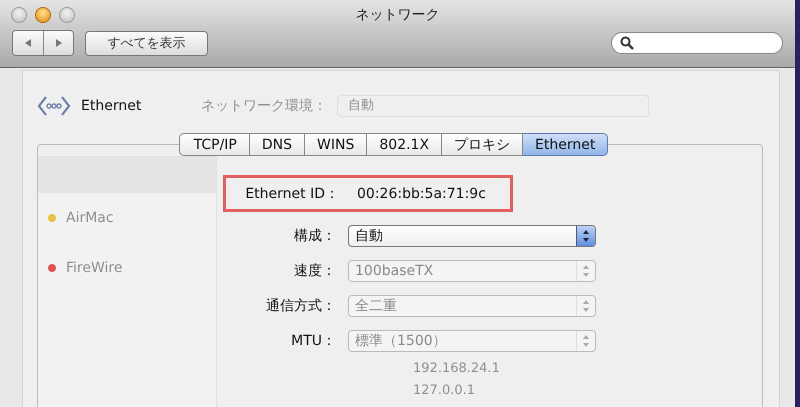 The image size is (800, 407). I want to click on forward-button, so click(58, 43).